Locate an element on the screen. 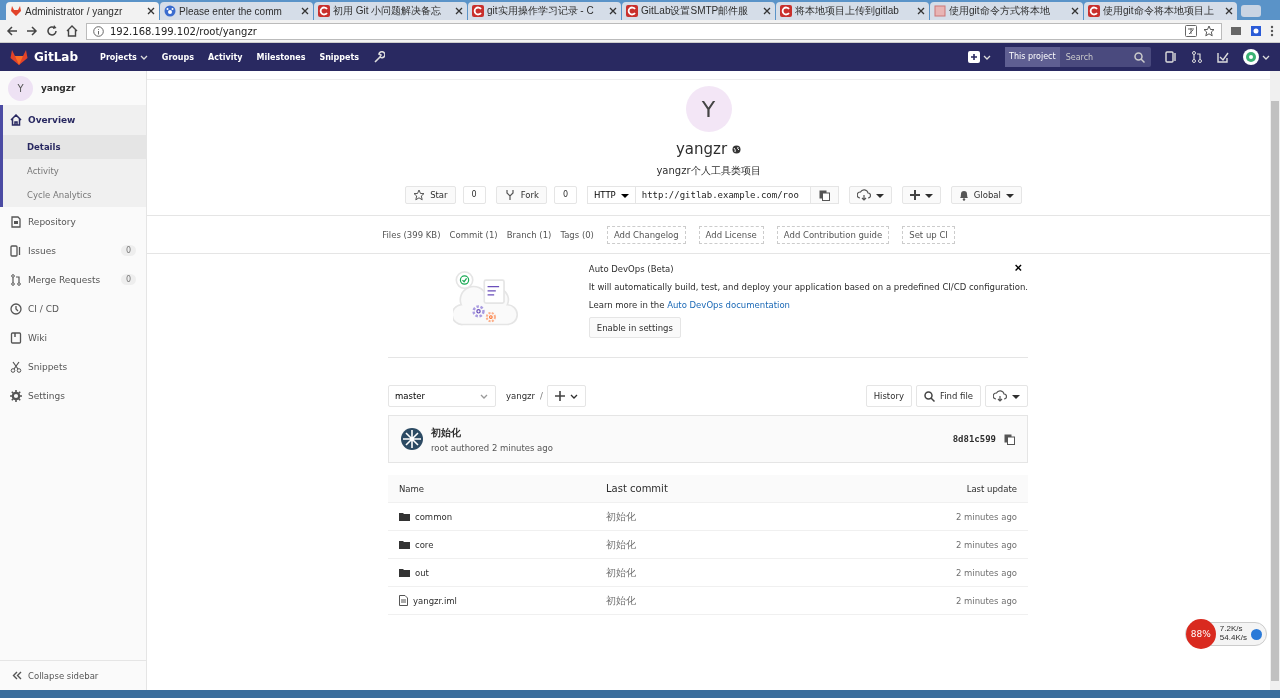 The height and width of the screenshot is (698, 1280). stat-link: Tags (0) is located at coordinates (577, 234).